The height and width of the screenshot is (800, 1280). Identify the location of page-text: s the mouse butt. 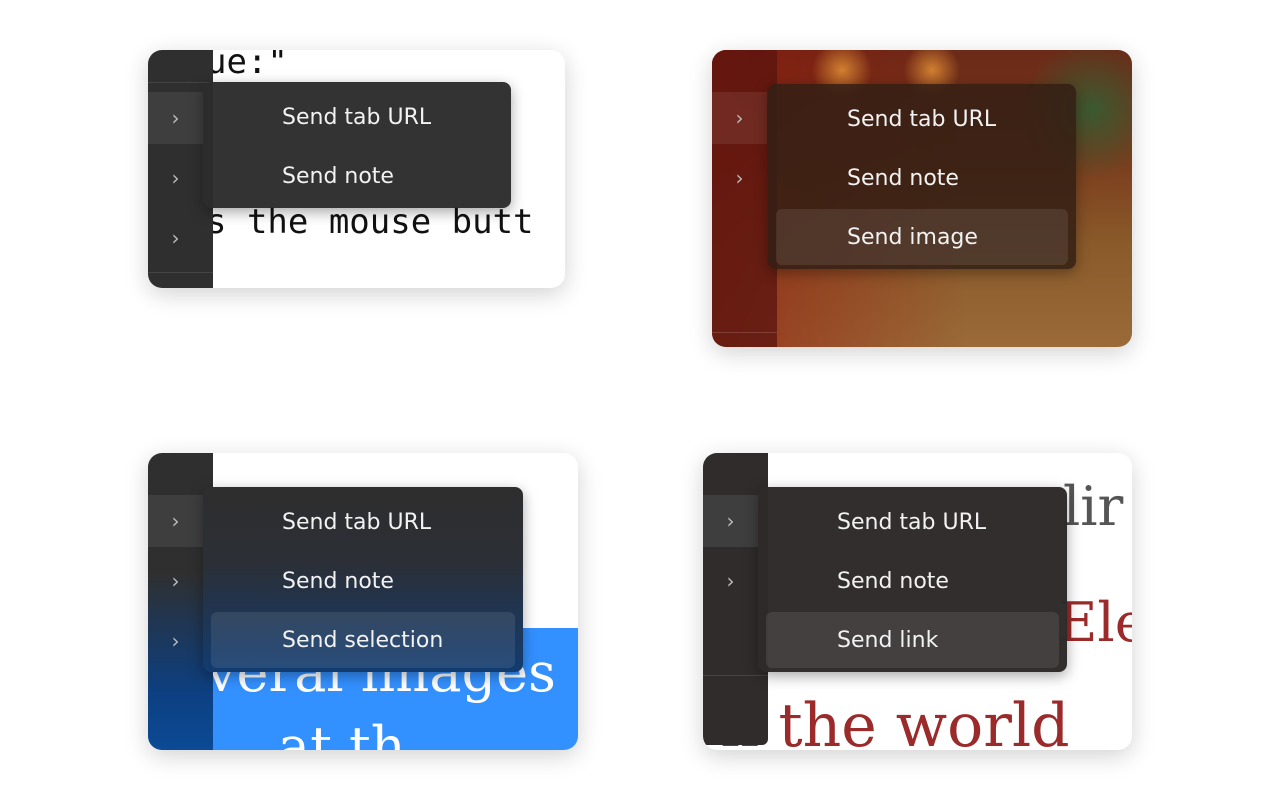
(370, 222).